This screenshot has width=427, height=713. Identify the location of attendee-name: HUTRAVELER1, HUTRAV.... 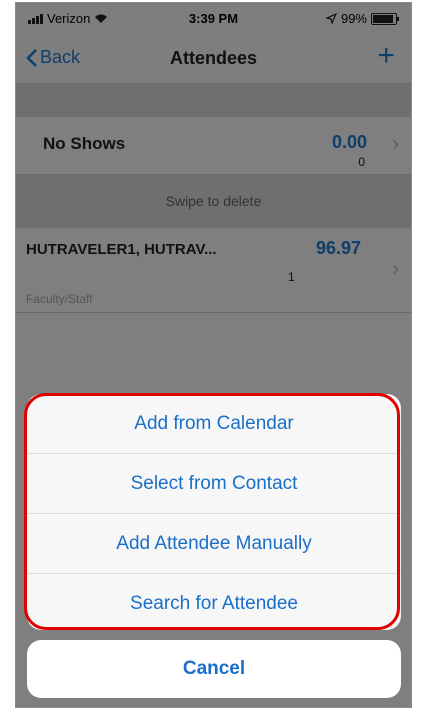
(121, 249).